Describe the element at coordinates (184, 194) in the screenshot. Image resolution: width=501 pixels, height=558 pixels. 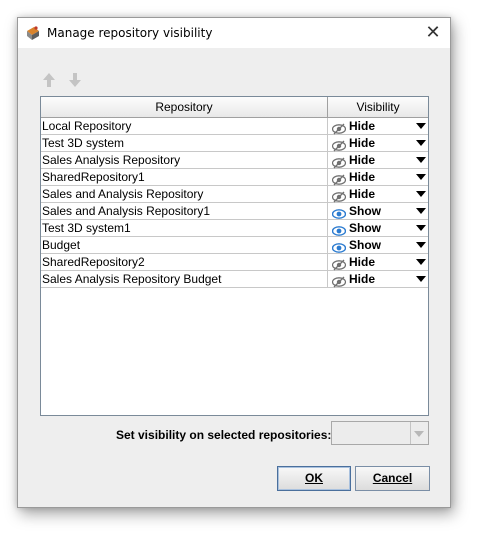
I see `repository-name-cell: Sales and Analysis Repository` at that location.